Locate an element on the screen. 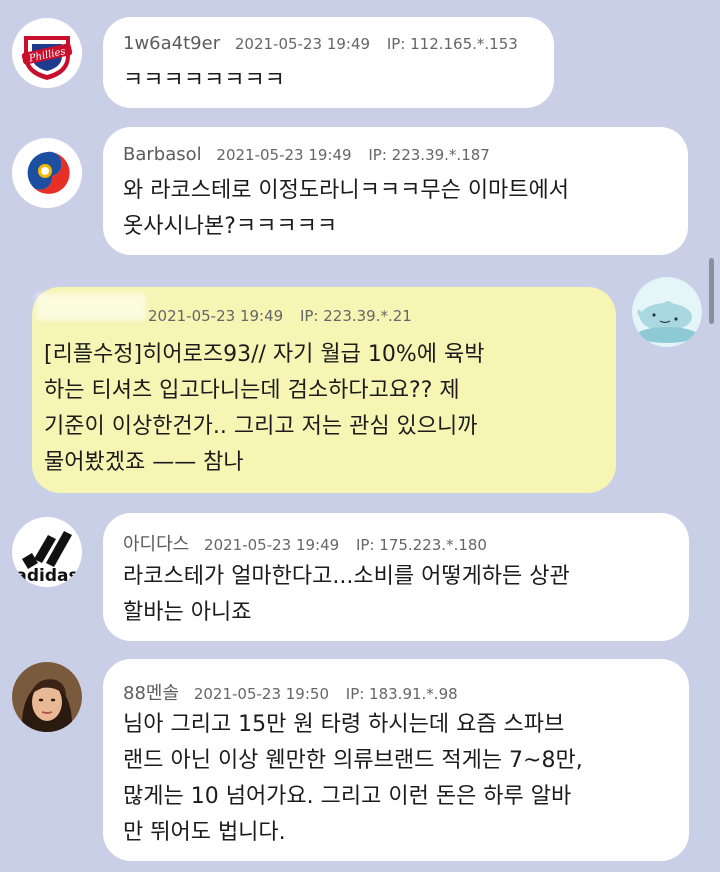  phillies-logo-avatar: Phillies is located at coordinates (47, 53).